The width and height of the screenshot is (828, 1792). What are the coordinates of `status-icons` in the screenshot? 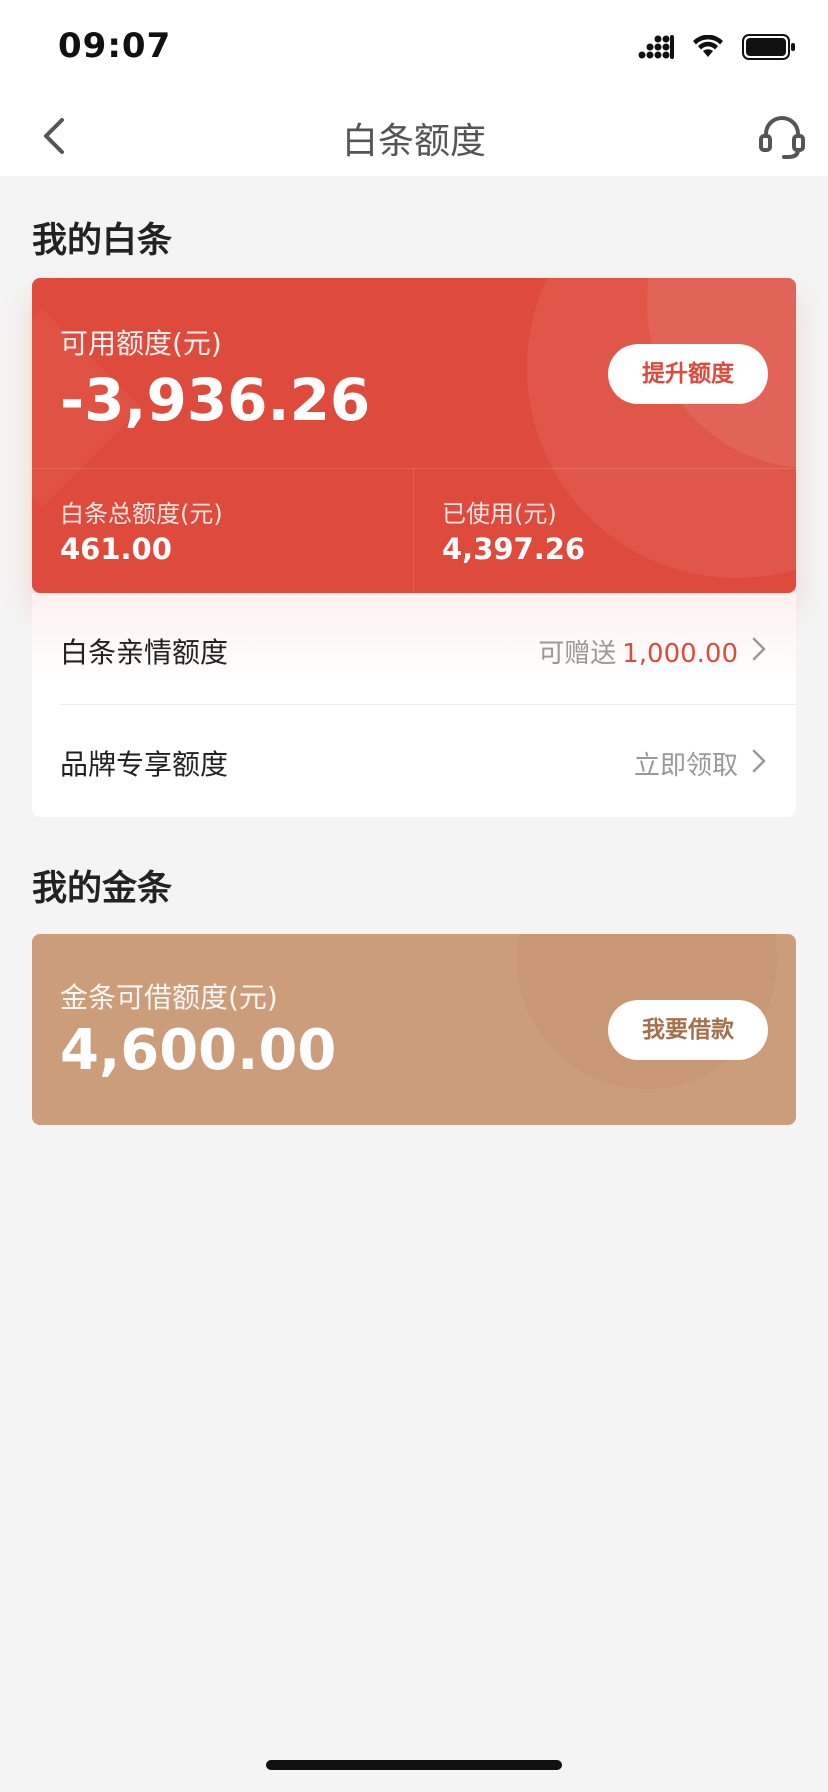 It's located at (717, 47).